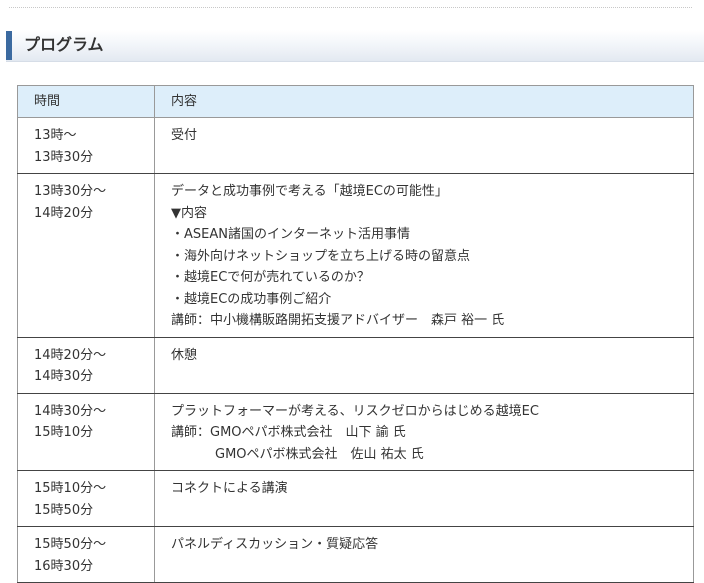  What do you see at coordinates (424, 554) in the screenshot?
I see `content-cell: パネルディスカッション・質疑応答` at bounding box center [424, 554].